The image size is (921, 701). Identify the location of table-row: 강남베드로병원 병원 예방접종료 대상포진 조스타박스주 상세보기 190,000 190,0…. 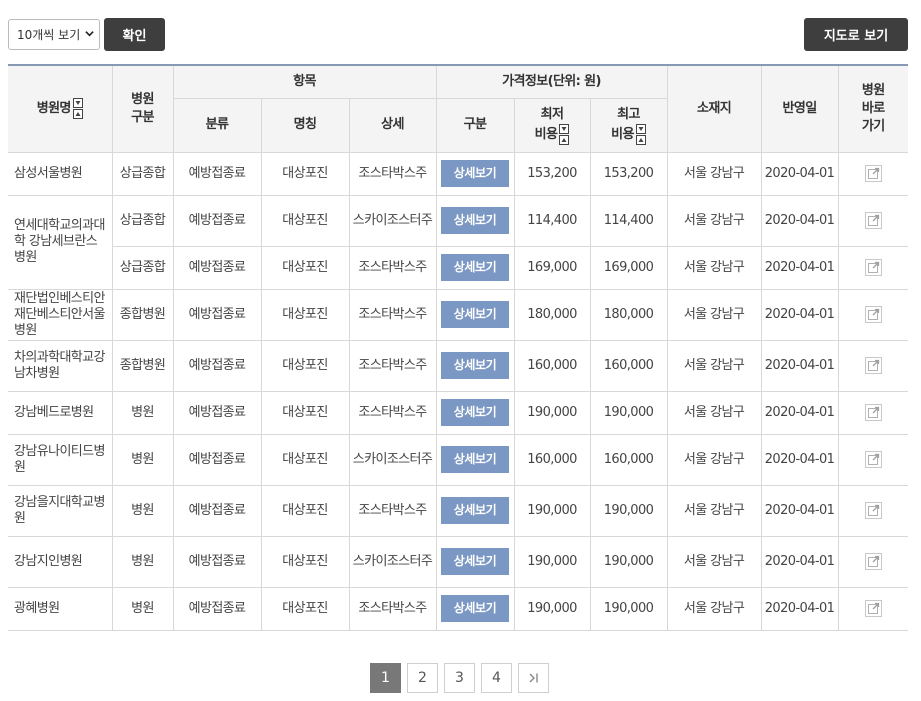
(458, 412).